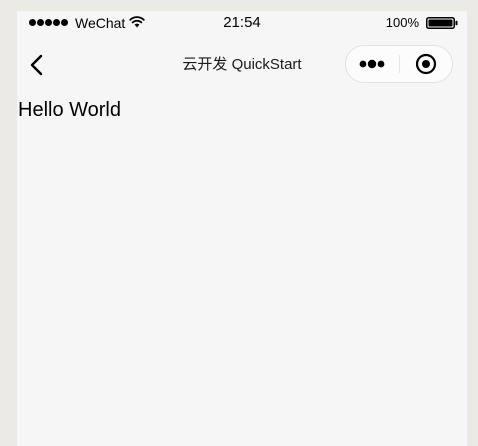 The image size is (478, 446). I want to click on battery-percent: 100%, so click(402, 22).